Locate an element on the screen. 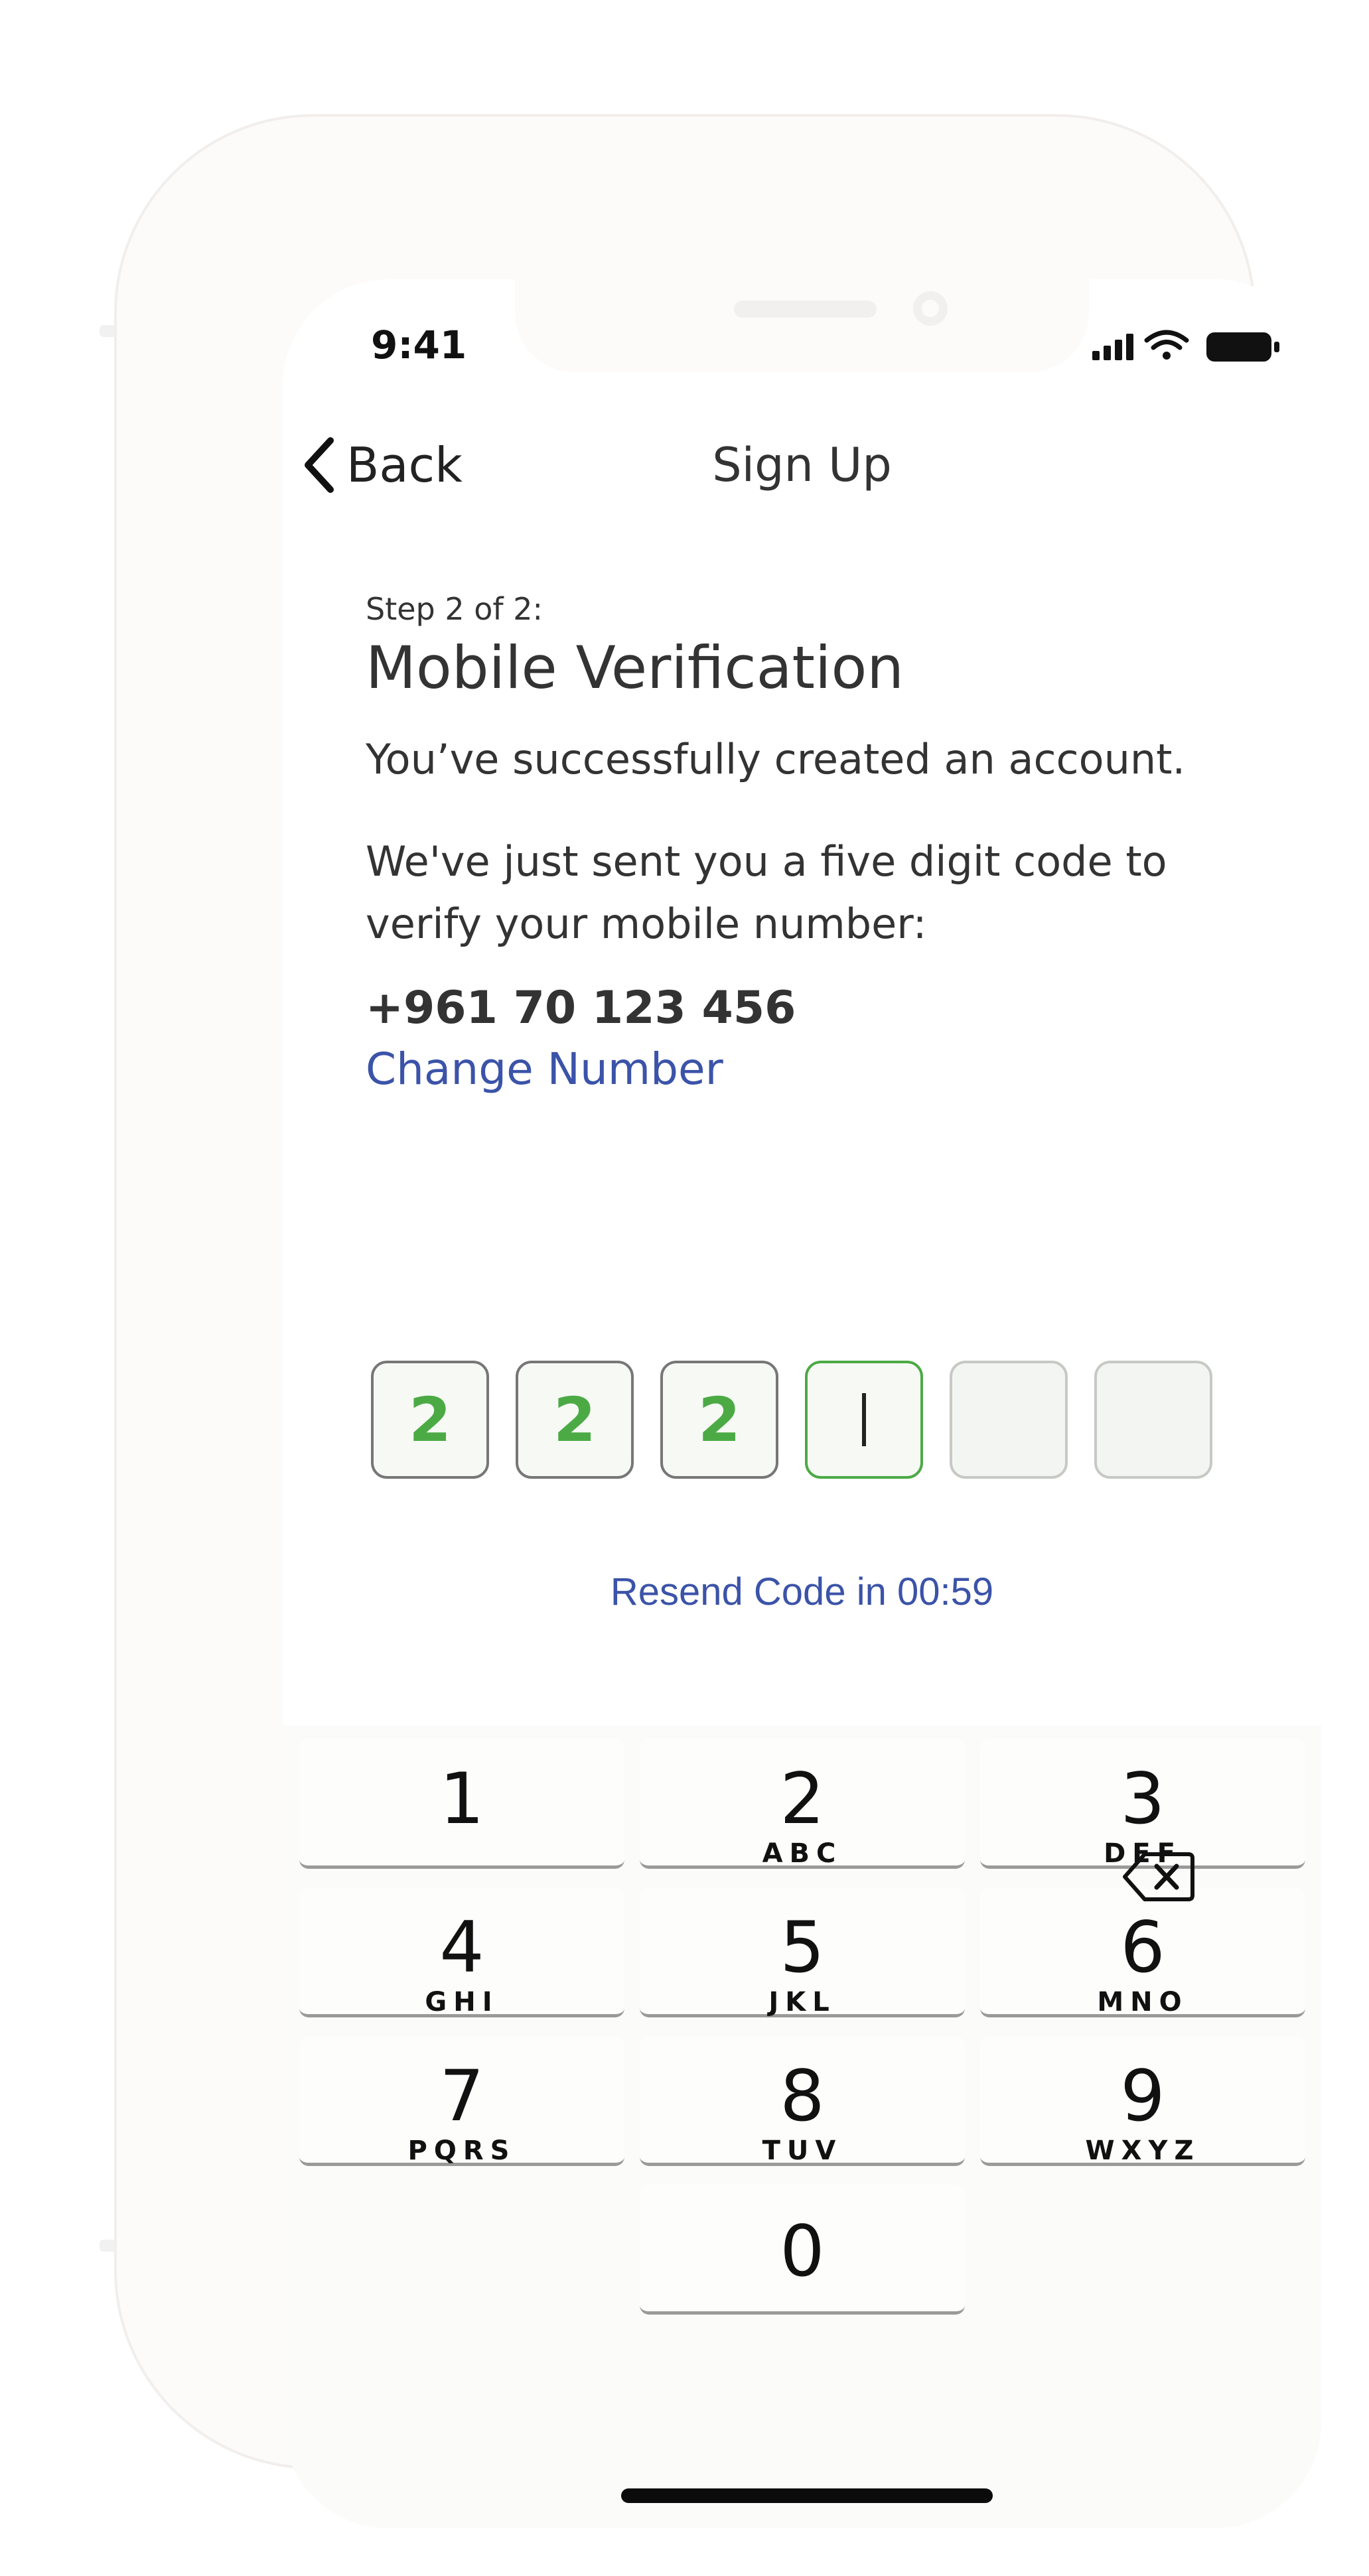 The width and height of the screenshot is (1369, 2576). key-letters: GHI is located at coordinates (462, 2002).